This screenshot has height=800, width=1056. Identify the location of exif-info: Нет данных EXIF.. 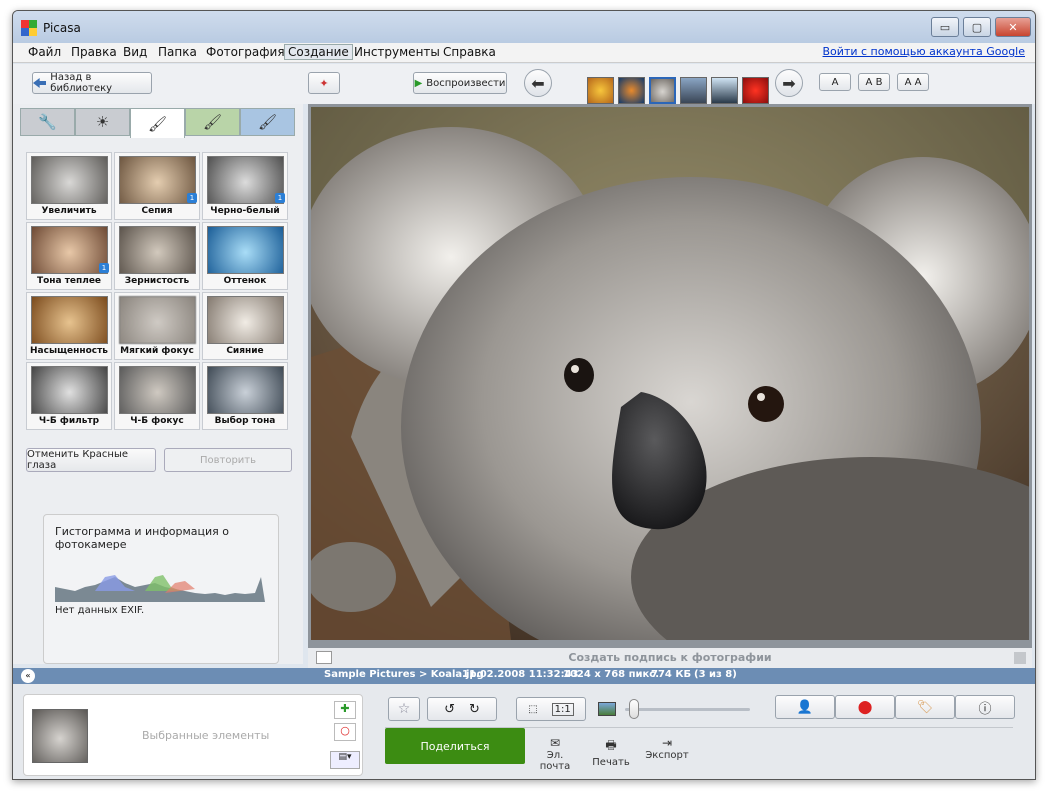
(100, 610).